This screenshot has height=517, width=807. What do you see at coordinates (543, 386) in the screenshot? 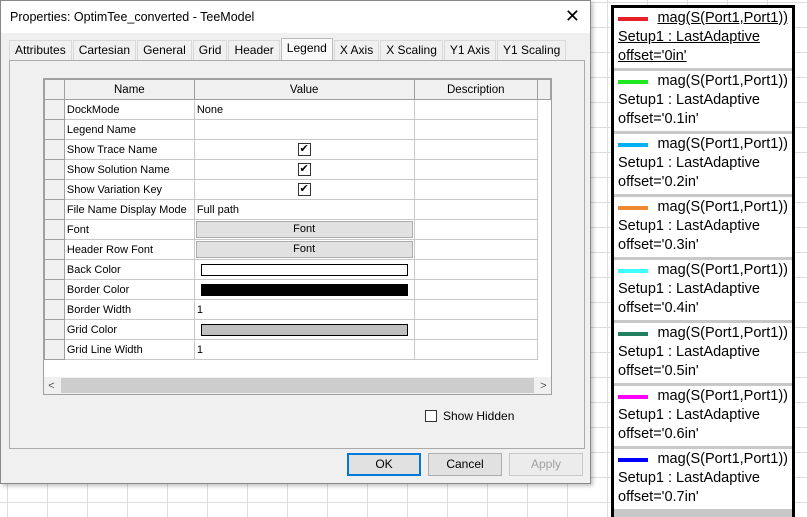
I see `scroll-right-icon: >` at bounding box center [543, 386].